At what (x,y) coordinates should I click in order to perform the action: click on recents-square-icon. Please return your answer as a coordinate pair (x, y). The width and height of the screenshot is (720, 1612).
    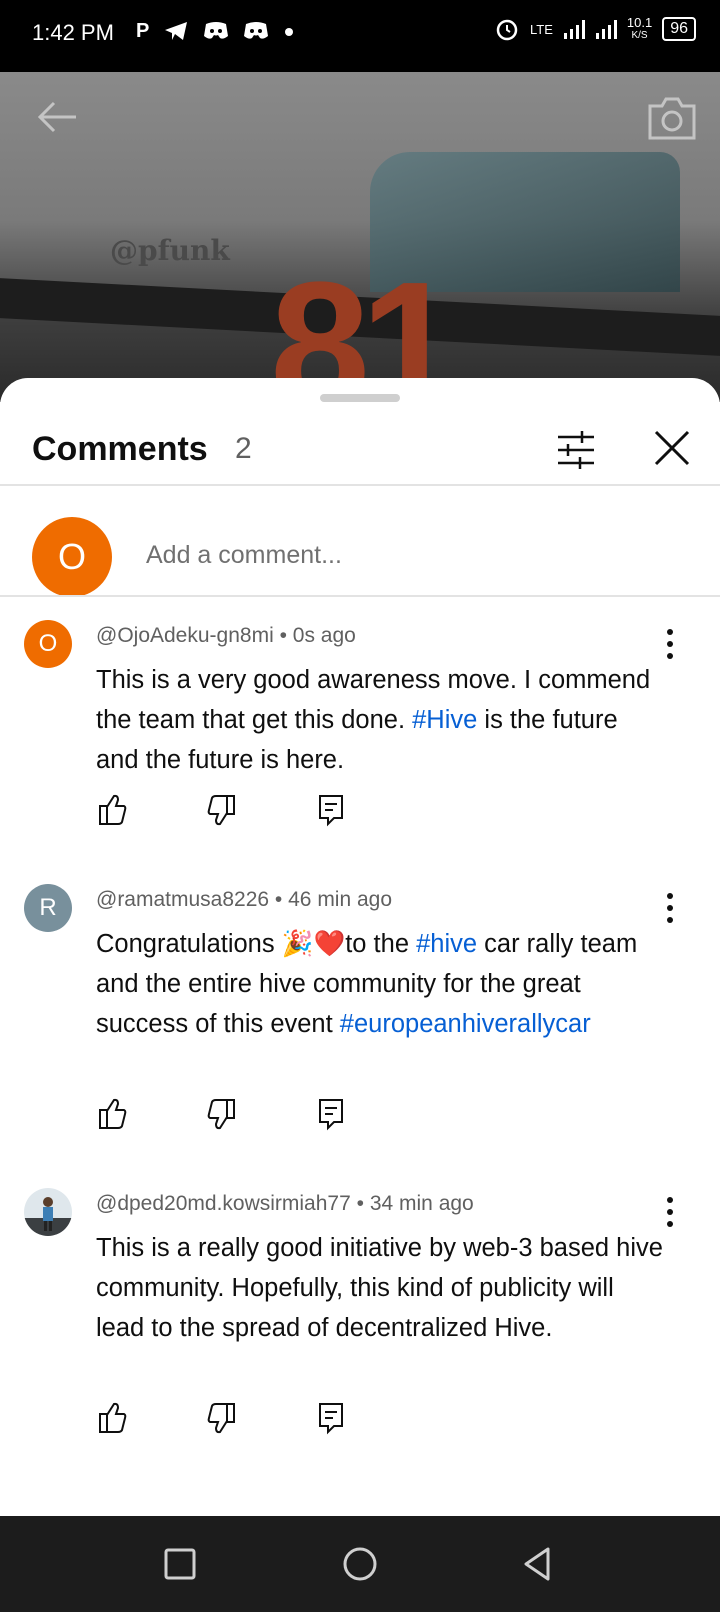
    Looking at the image, I should click on (180, 1564).